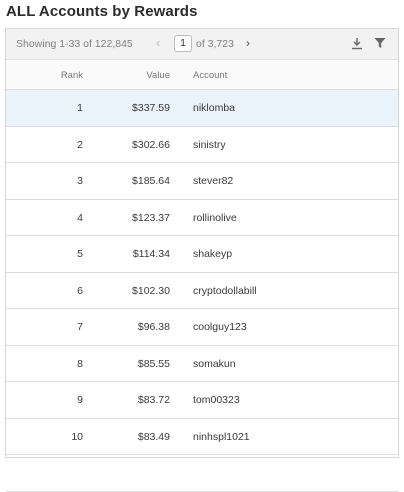 This screenshot has width=404, height=492. I want to click on cell-rank: 6, so click(80, 290).